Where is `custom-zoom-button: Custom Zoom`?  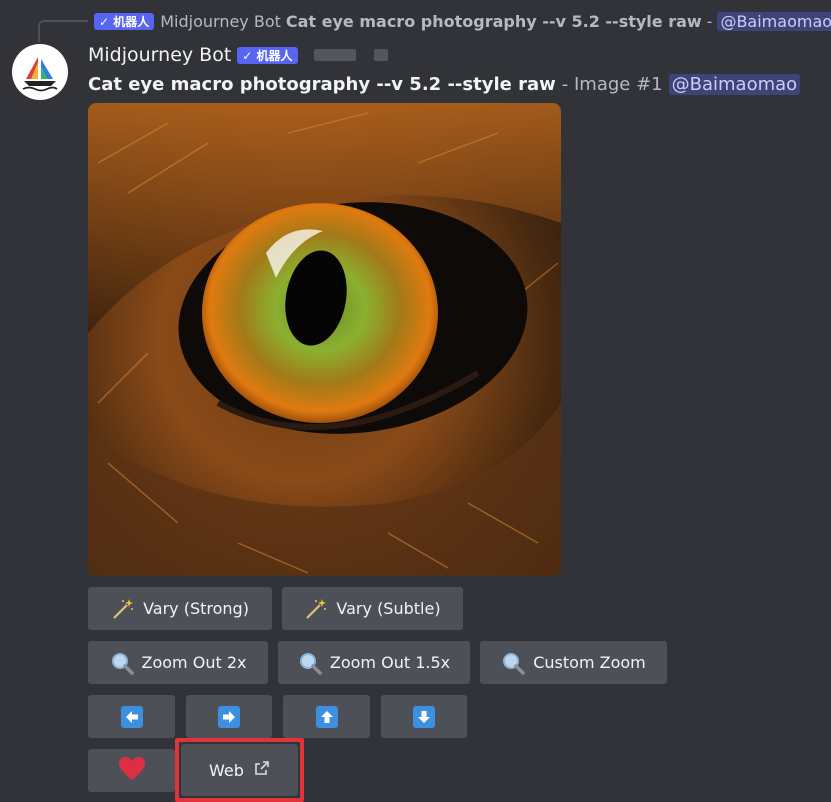
custom-zoom-button: Custom Zoom is located at coordinates (573, 662).